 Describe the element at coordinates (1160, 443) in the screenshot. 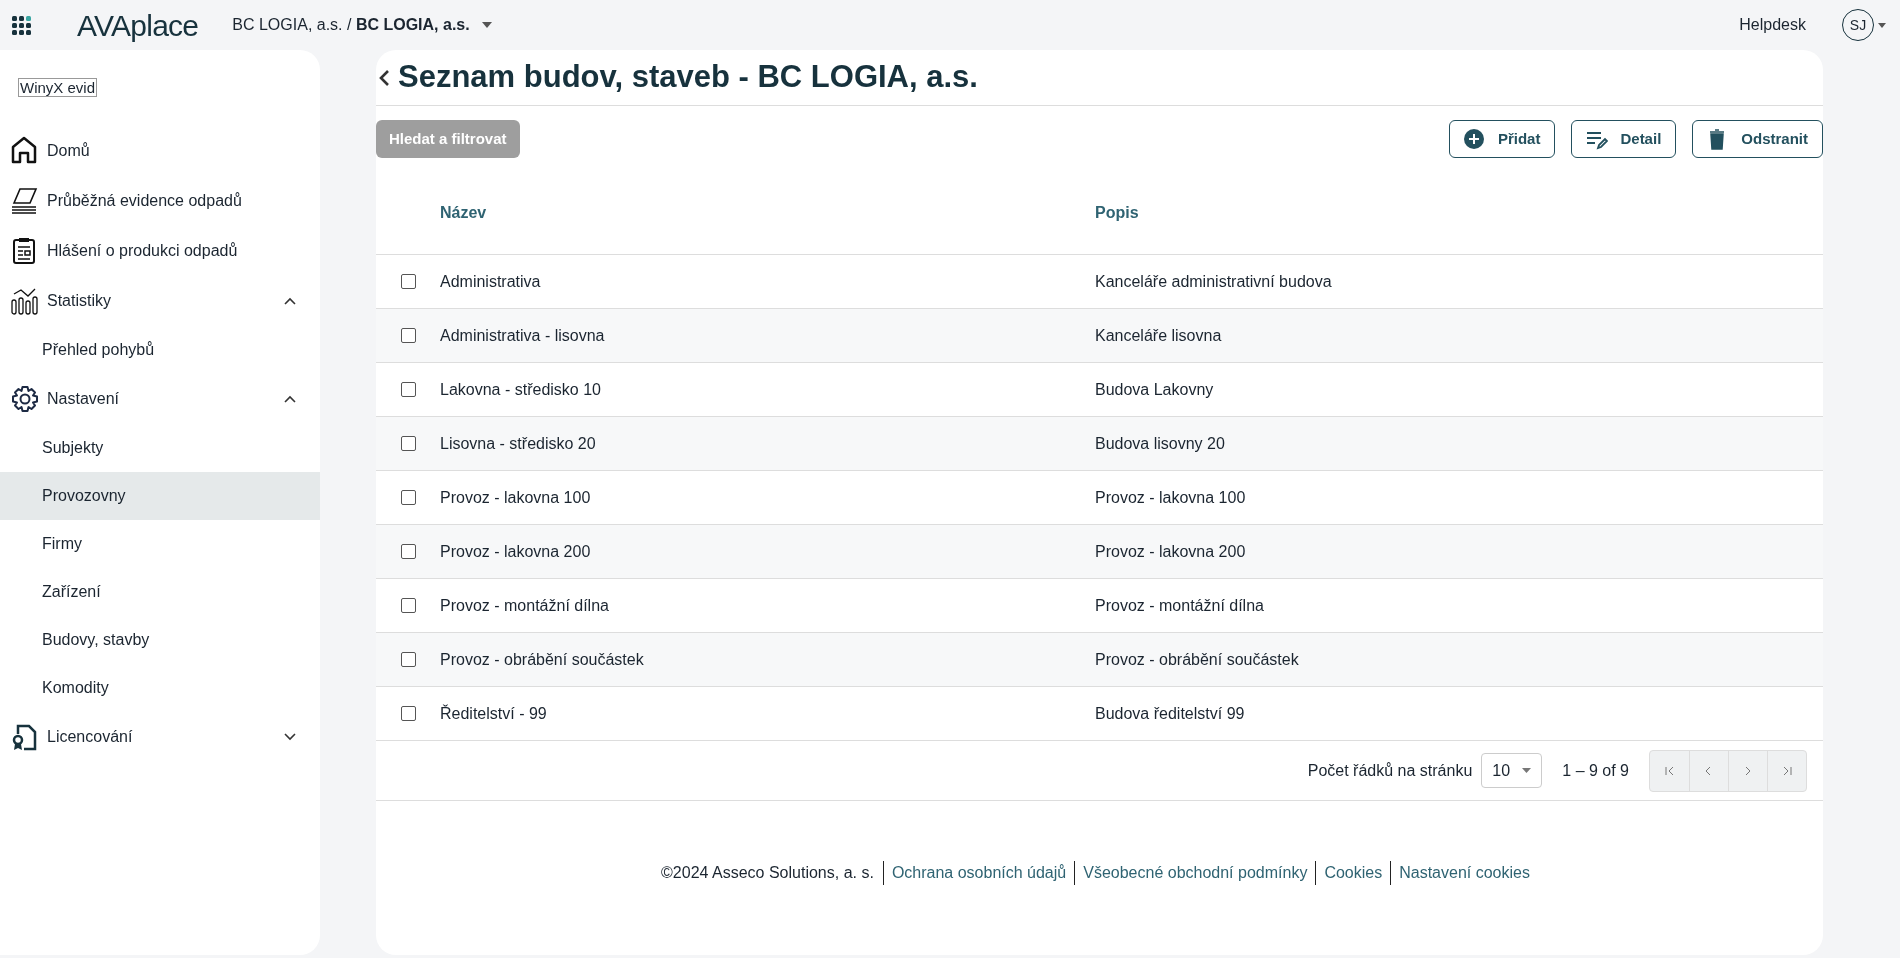

I see `table-cell: Budova lisovny 20` at that location.